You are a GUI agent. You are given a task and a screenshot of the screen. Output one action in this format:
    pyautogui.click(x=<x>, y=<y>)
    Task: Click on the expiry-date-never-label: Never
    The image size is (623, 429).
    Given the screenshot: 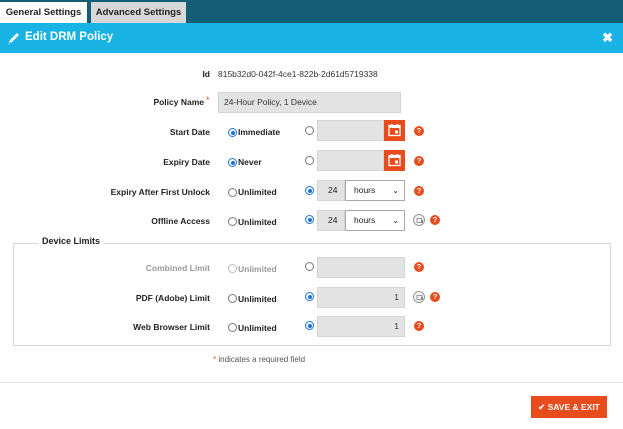 What is the action you would take?
    pyautogui.click(x=250, y=162)
    